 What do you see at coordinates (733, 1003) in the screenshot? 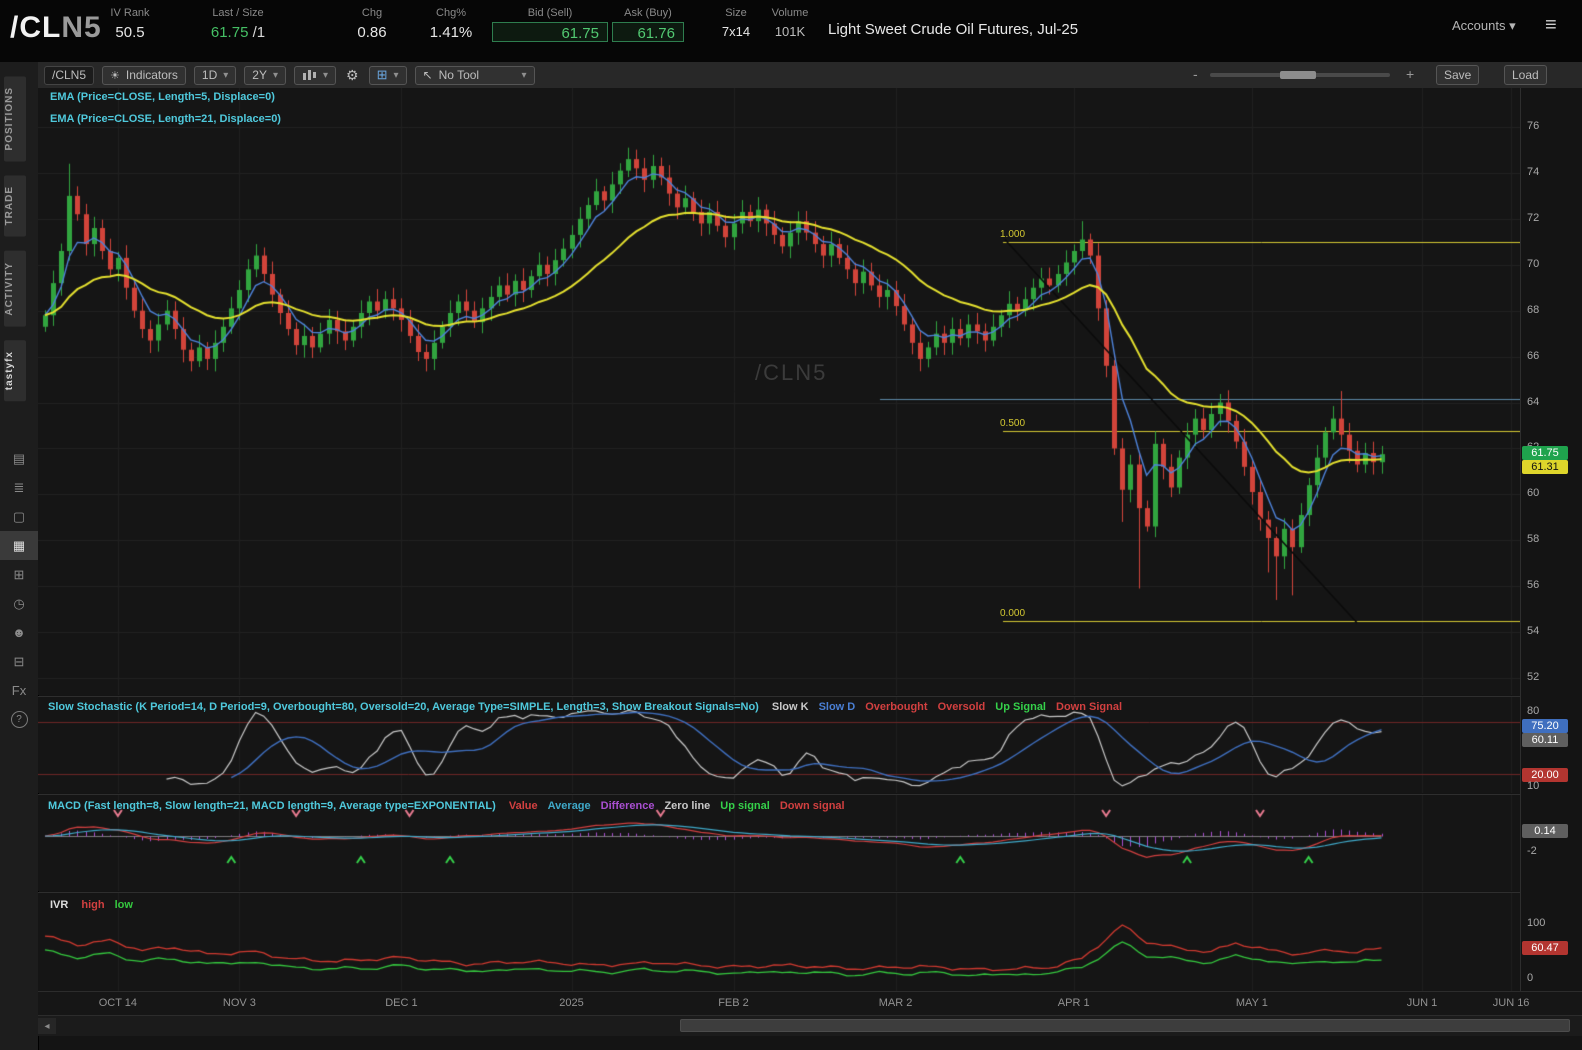
I see `time-label-feb-2: FEB 2` at bounding box center [733, 1003].